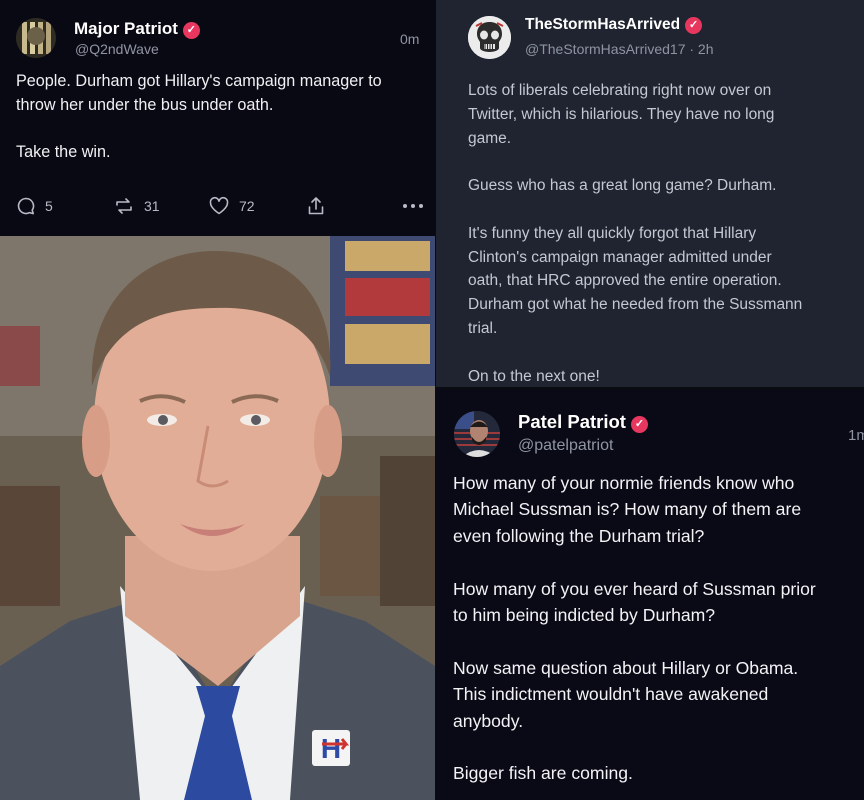 The image size is (864, 800). I want to click on post-time: 1m, so click(856, 435).